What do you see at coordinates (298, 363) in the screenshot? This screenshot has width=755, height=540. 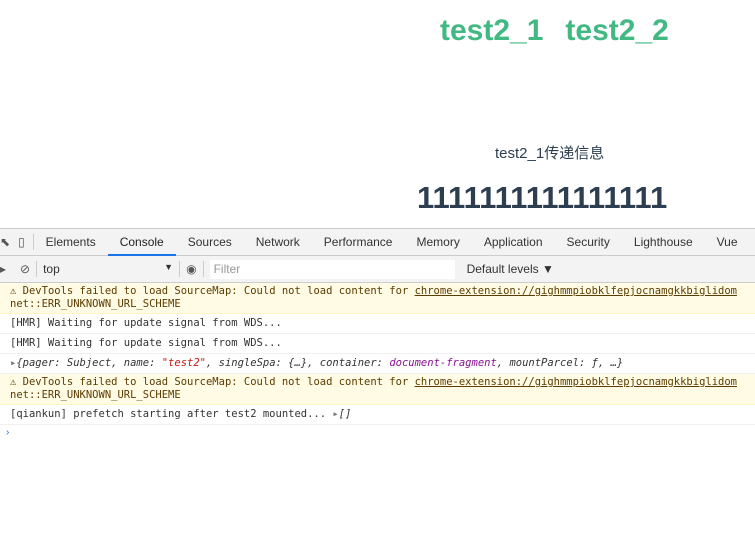 I see `obj-part: , singleSpa: {…}, container:` at bounding box center [298, 363].